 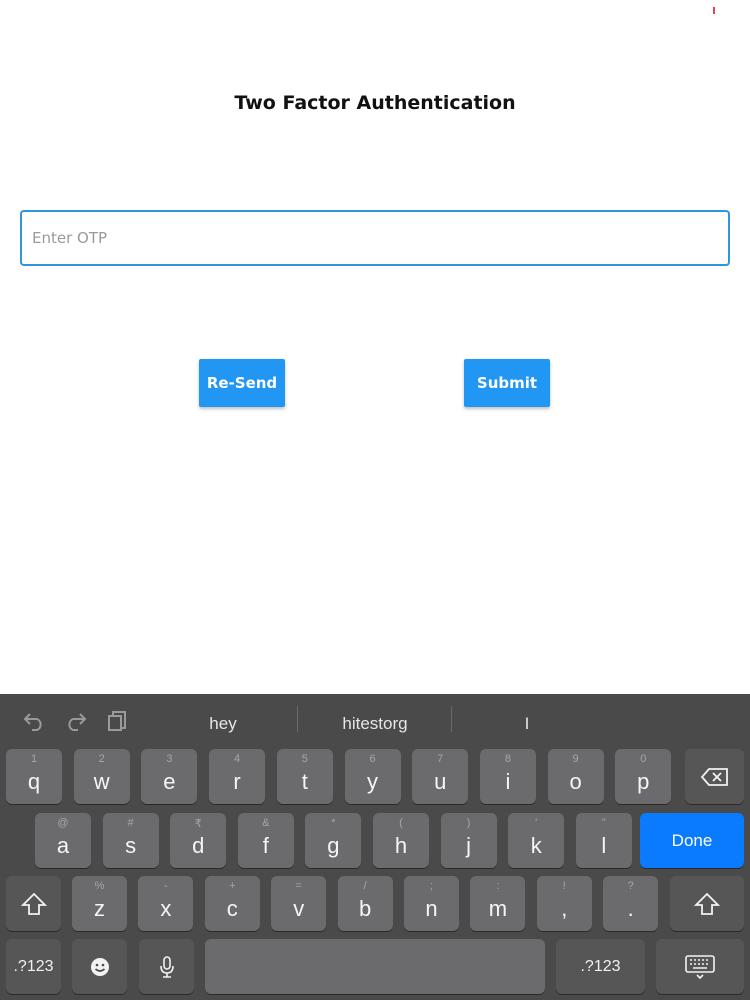 I want to click on key-label: p, so click(x=643, y=781).